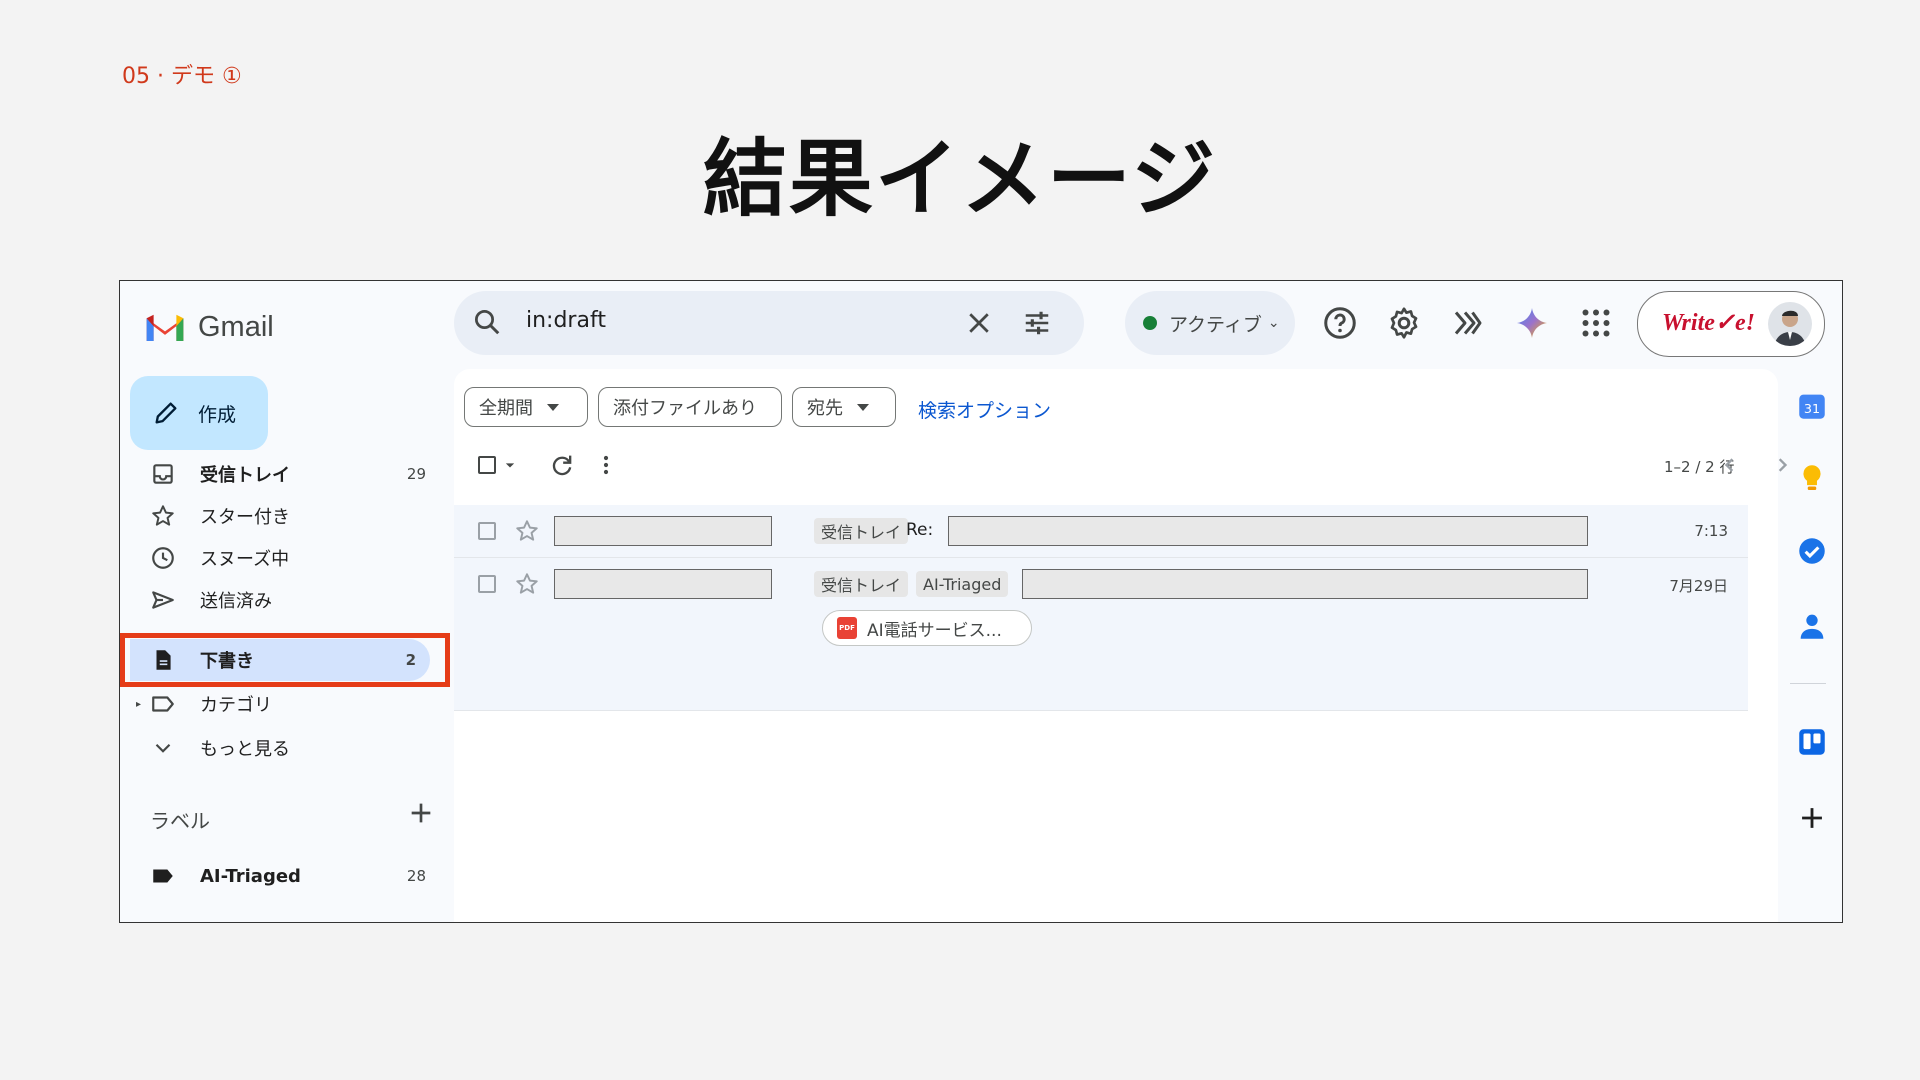  What do you see at coordinates (685, 408) in the screenshot?
I see `filter-label: 添付ファイルあり` at bounding box center [685, 408].